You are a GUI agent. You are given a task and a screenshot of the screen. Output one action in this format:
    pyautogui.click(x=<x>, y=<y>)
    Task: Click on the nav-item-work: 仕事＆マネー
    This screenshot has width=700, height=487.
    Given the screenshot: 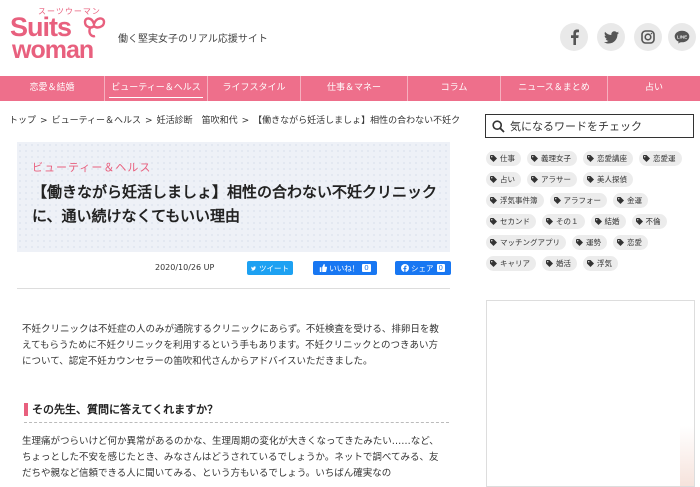 What is the action you would take?
    pyautogui.click(x=354, y=88)
    